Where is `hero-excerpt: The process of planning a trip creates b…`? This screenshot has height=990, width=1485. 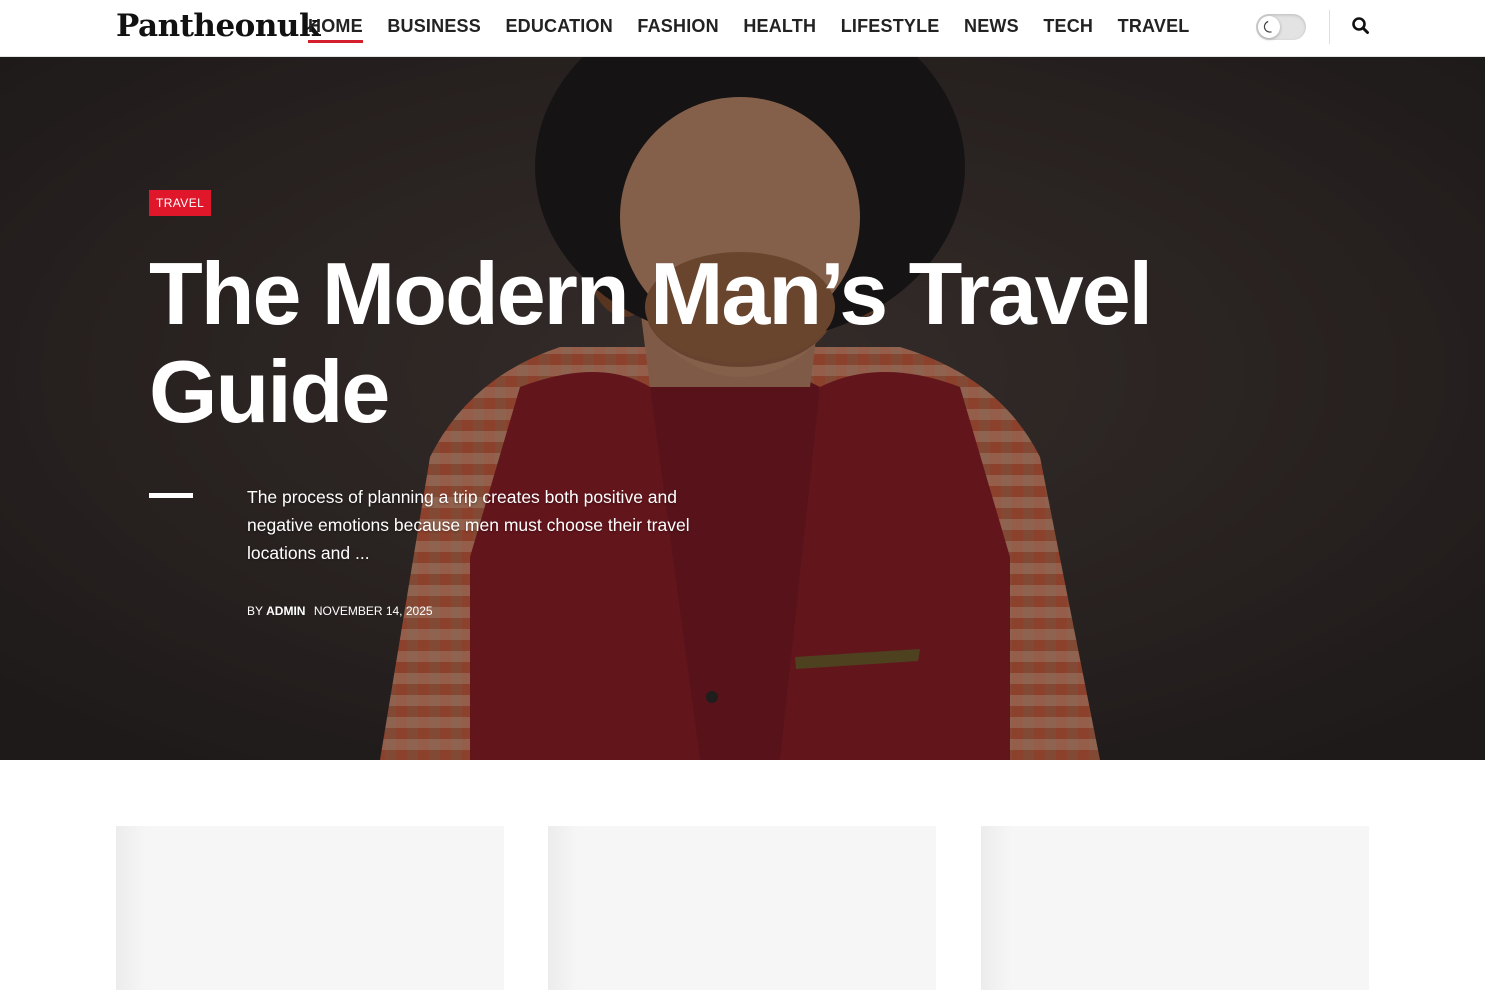 hero-excerpt: The process of planning a trip creates b… is located at coordinates (468, 525).